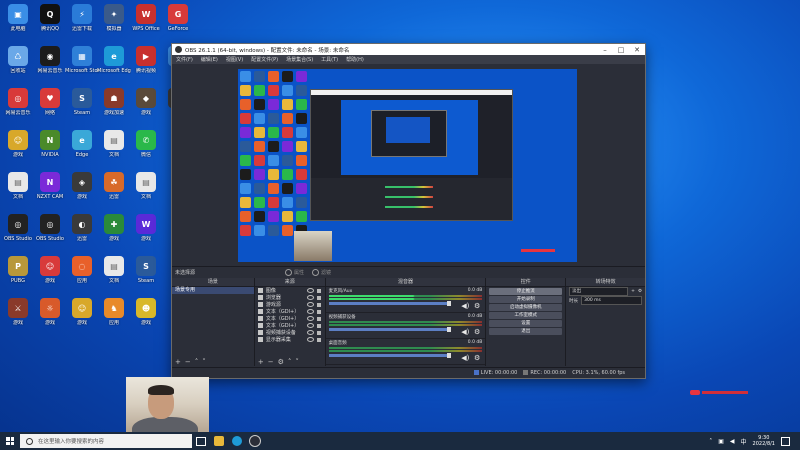 Image resolution: width=800 pixels, height=450 pixels. Describe the element at coordinates (18, 23) in the screenshot. I see `desktop-icon: ▣ 此电脑` at that location.